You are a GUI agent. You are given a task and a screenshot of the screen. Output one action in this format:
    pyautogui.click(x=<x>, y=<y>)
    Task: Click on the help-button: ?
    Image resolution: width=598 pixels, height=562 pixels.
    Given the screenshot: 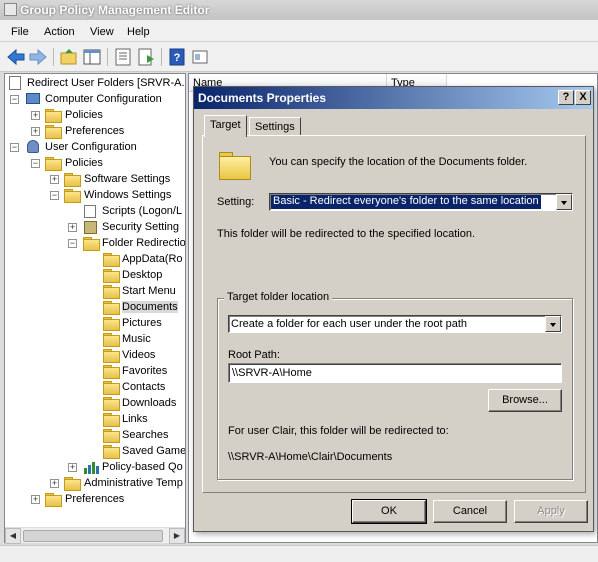 What is the action you would take?
    pyautogui.click(x=566, y=97)
    